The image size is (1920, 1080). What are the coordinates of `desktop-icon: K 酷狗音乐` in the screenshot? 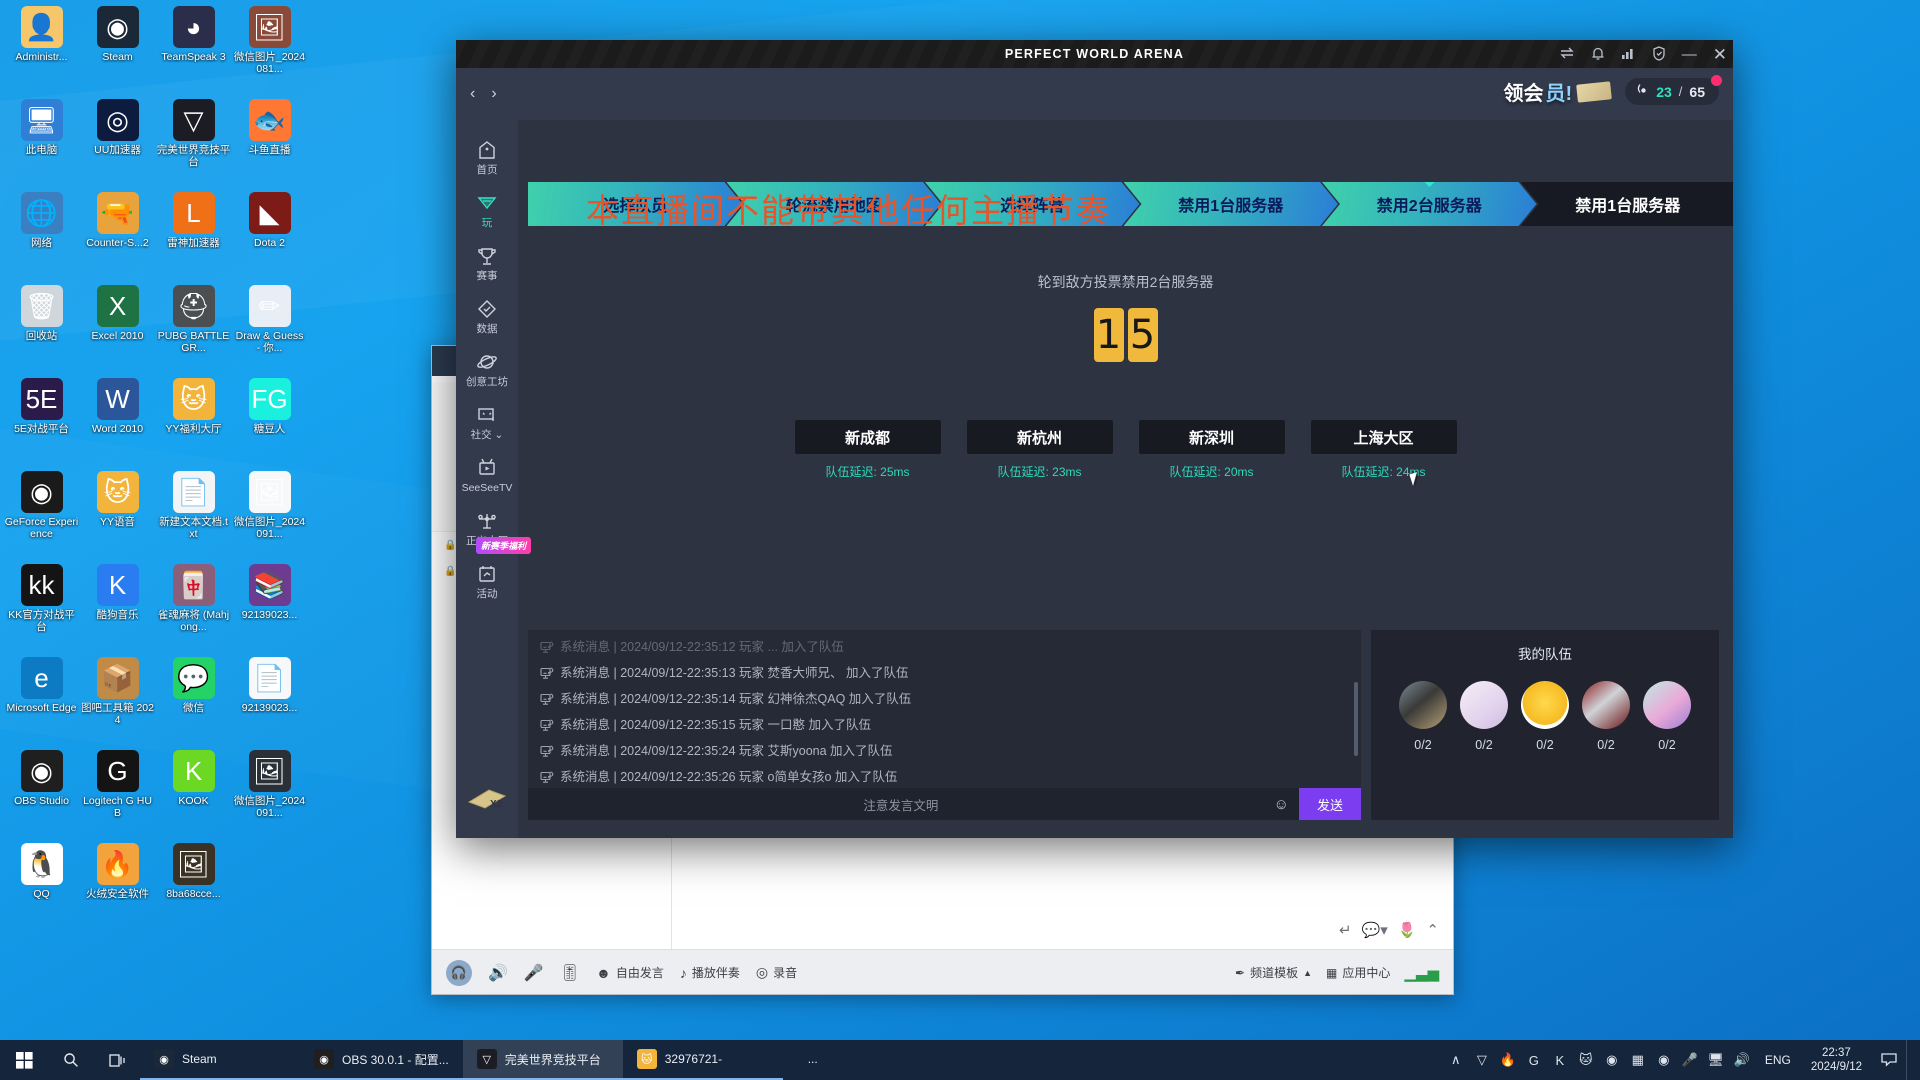 It's located at (117, 610).